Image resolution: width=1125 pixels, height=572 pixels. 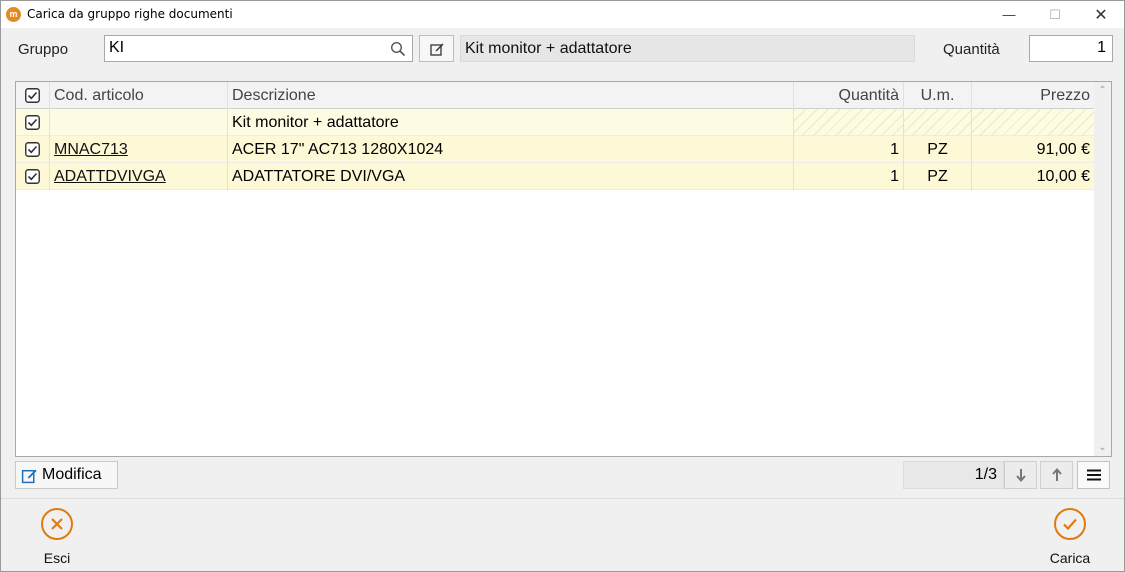 What do you see at coordinates (1033, 122) in the screenshot?
I see `group-price-cell` at bounding box center [1033, 122].